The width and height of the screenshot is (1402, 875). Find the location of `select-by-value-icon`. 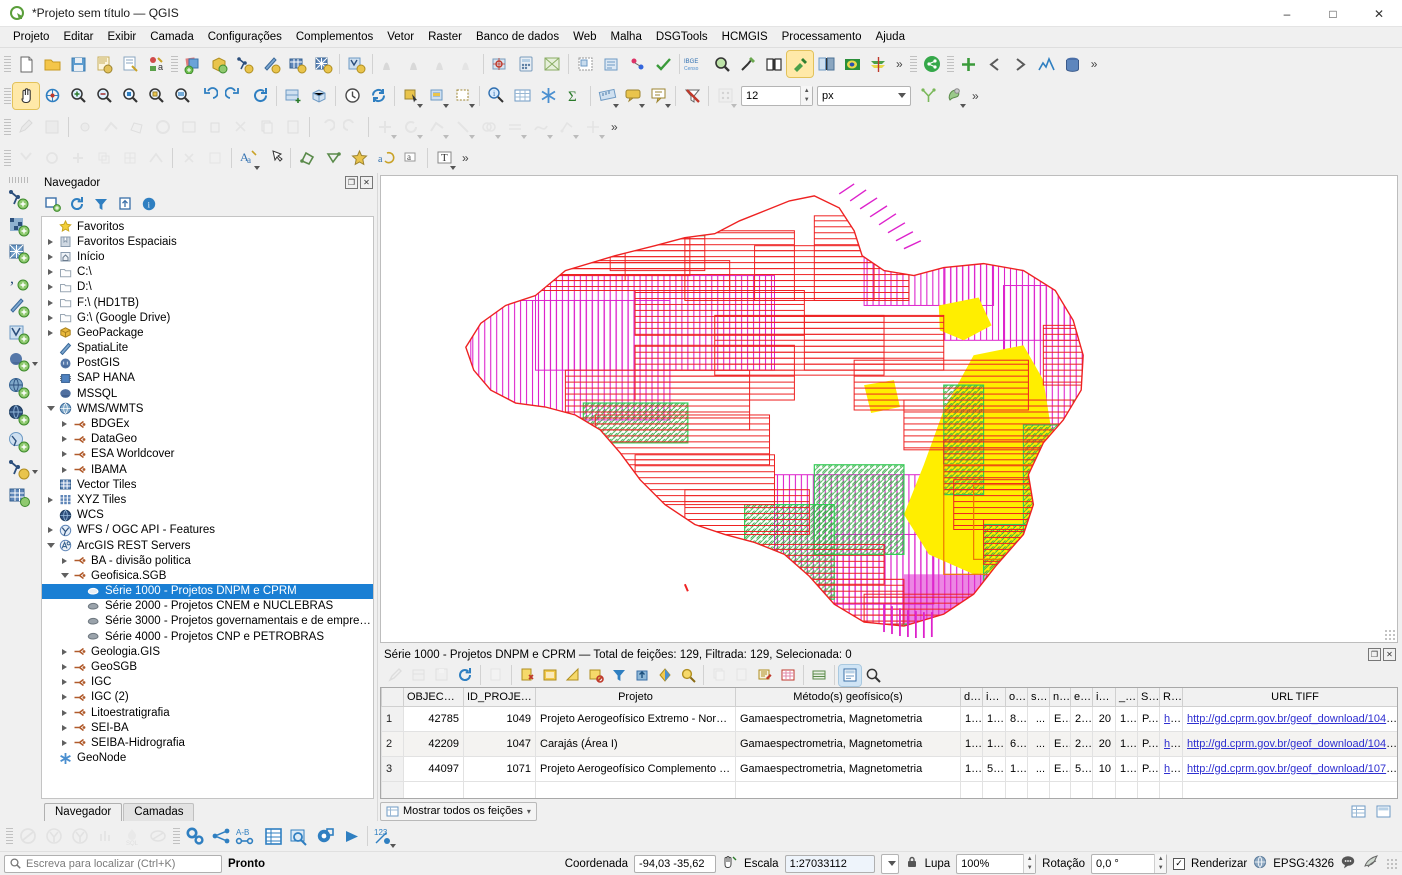

select-by-value-icon is located at coordinates (437, 96).